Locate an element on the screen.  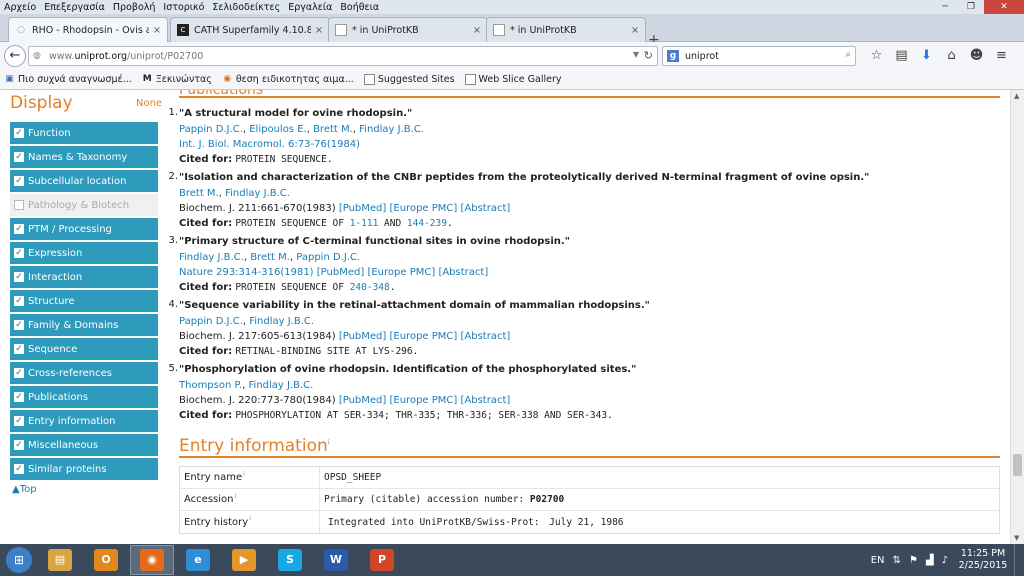
taskbar-app-outlook: O is located at coordinates (106, 560).